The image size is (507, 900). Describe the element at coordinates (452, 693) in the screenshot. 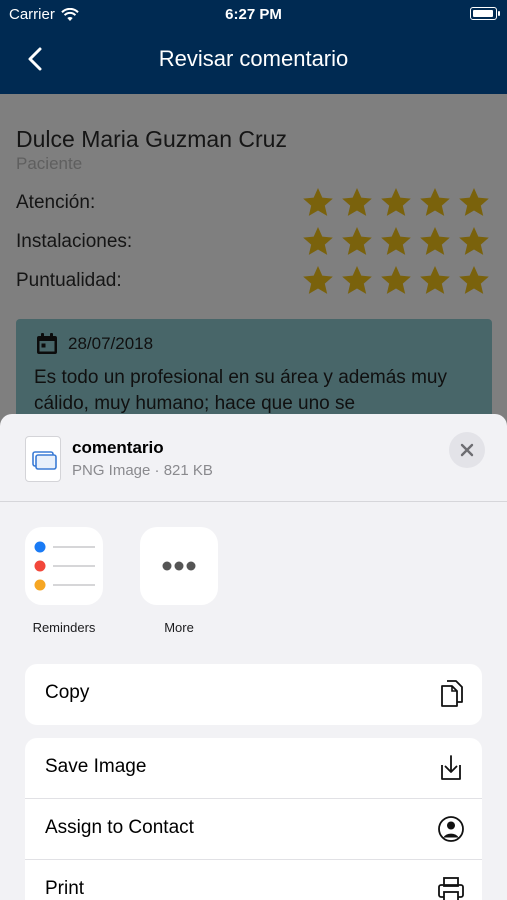

I see `copy-icon` at that location.